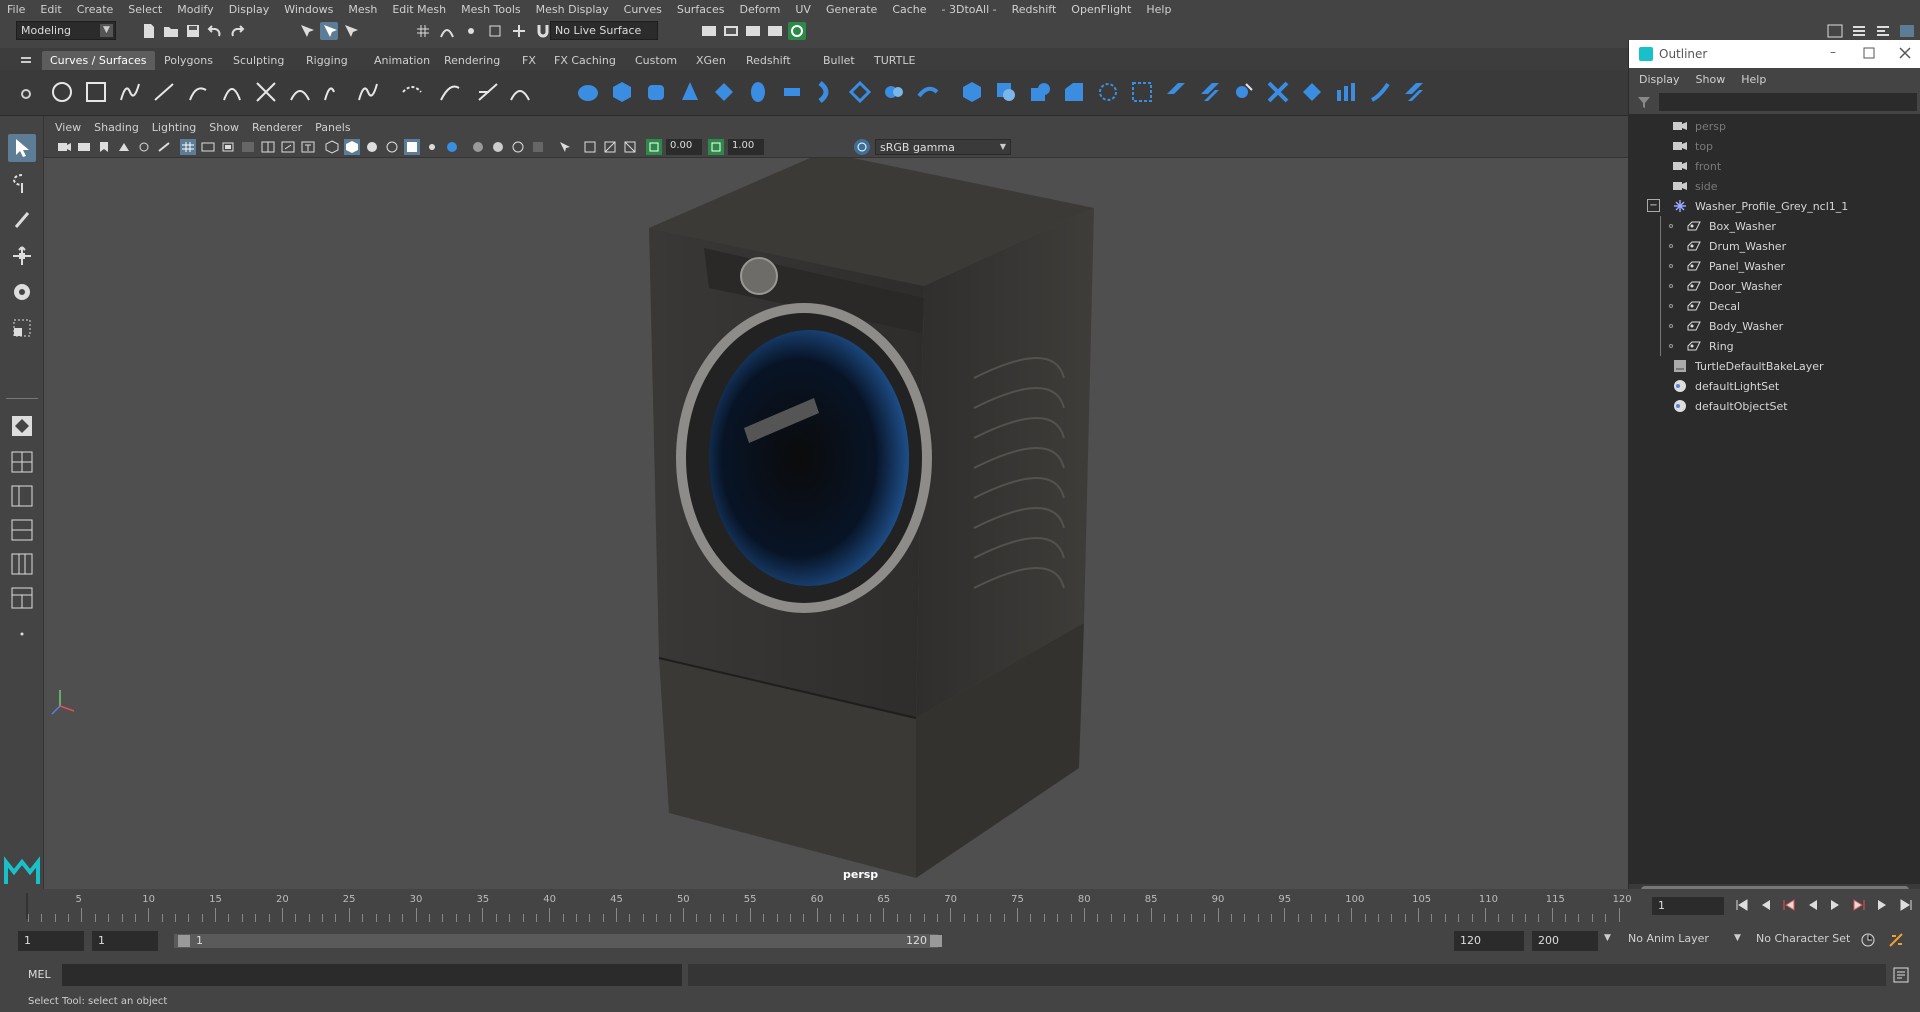  I want to click on menu-redshift: Redshift, so click(1035, 9).